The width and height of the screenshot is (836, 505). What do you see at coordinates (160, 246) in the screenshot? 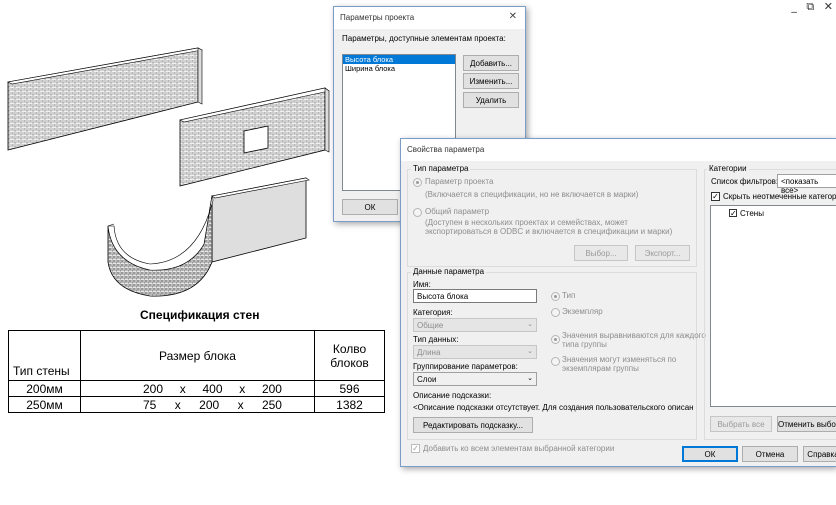
I see `curved-wall` at bounding box center [160, 246].